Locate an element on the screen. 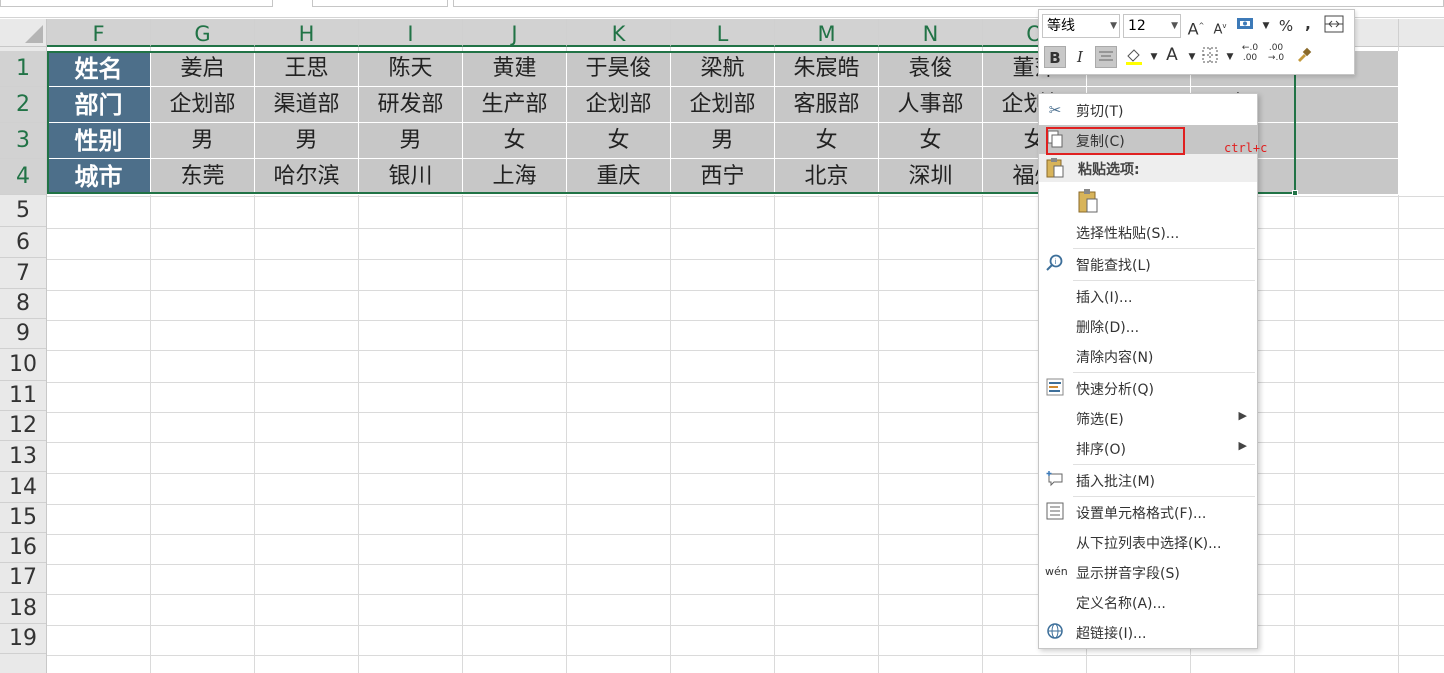 The image size is (1444, 673). font-color-button: A is located at coordinates (1172, 55).